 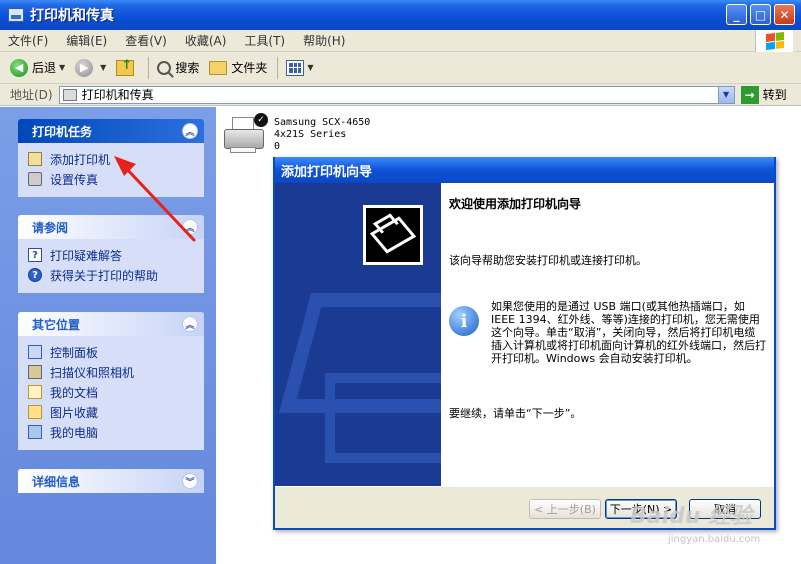 I want to click on link-print-help: ? 获得关于打印的帮助, so click(x=111, y=275).